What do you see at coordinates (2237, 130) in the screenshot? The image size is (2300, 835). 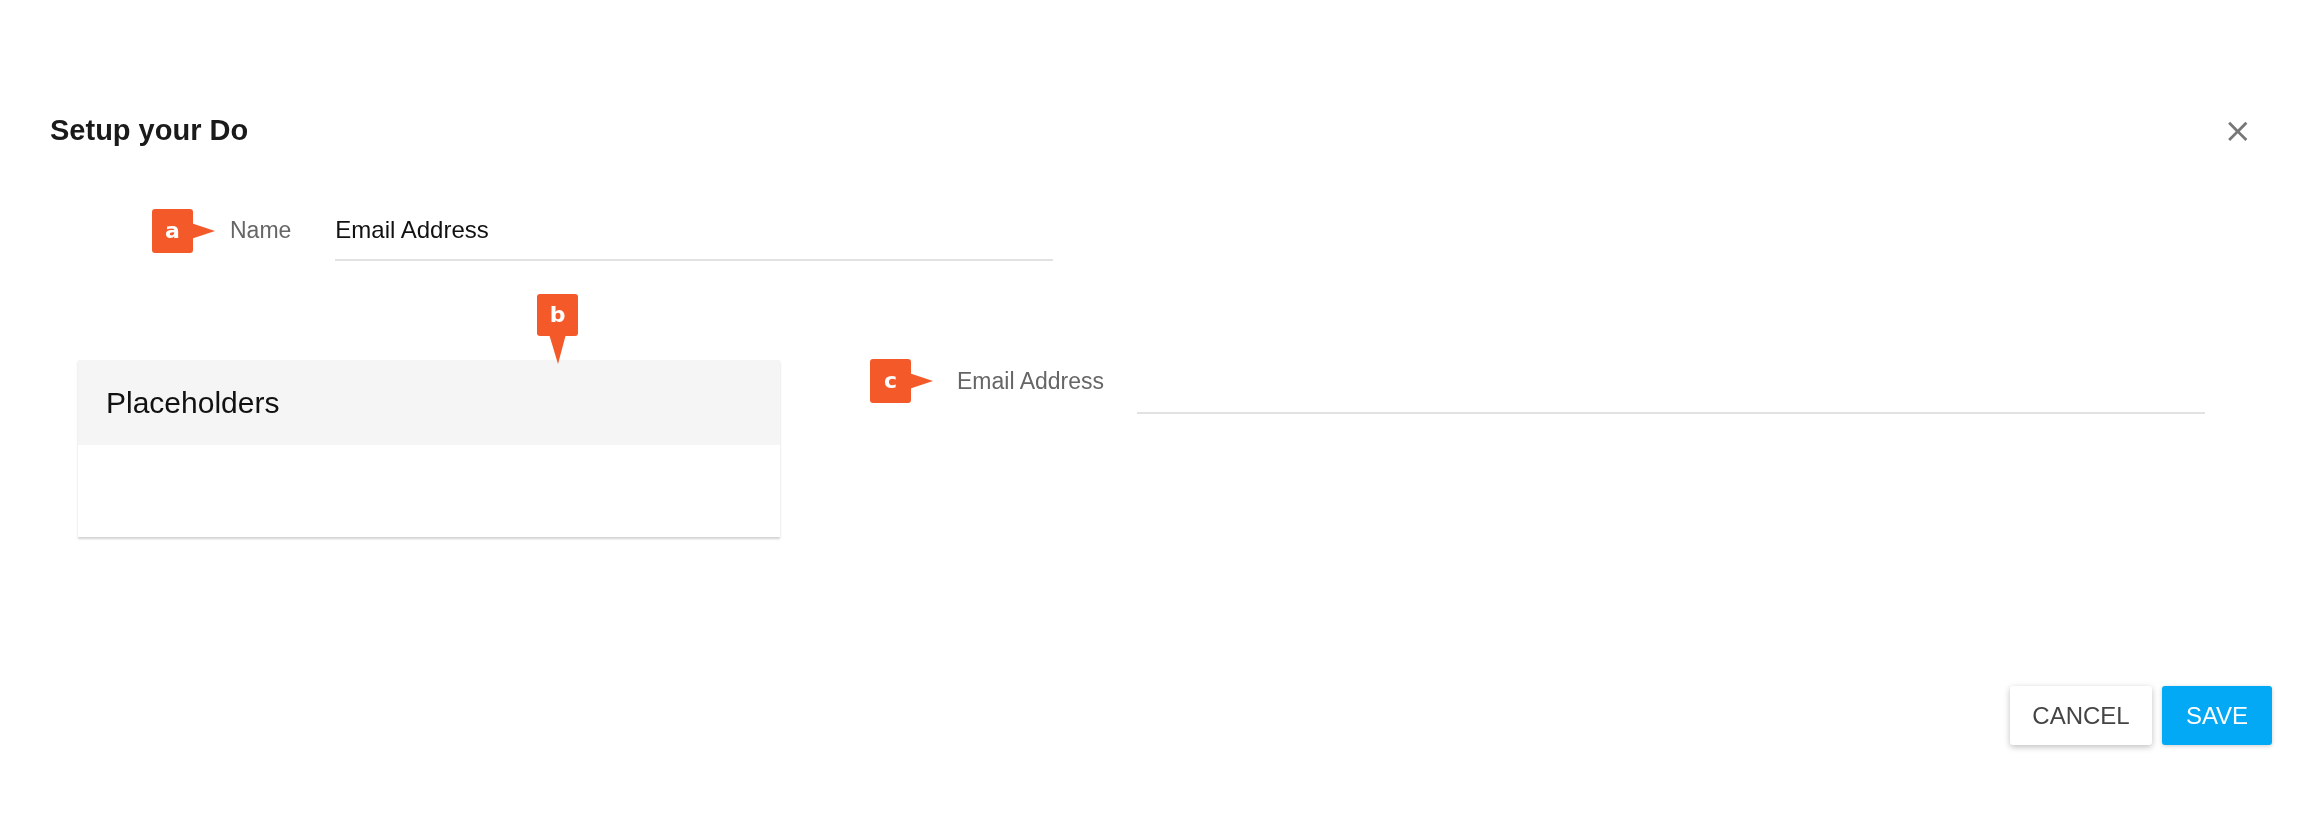 I see `close-button: ×` at bounding box center [2237, 130].